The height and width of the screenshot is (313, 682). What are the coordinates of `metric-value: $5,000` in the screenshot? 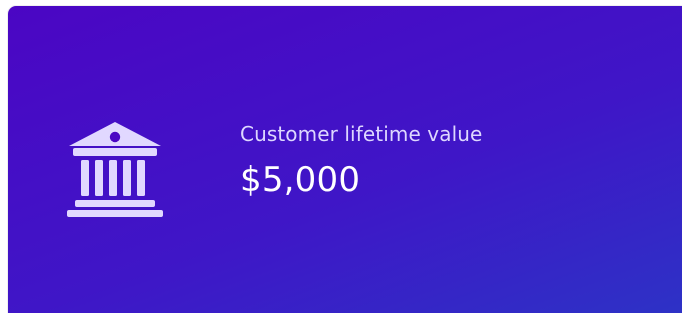 It's located at (300, 180).